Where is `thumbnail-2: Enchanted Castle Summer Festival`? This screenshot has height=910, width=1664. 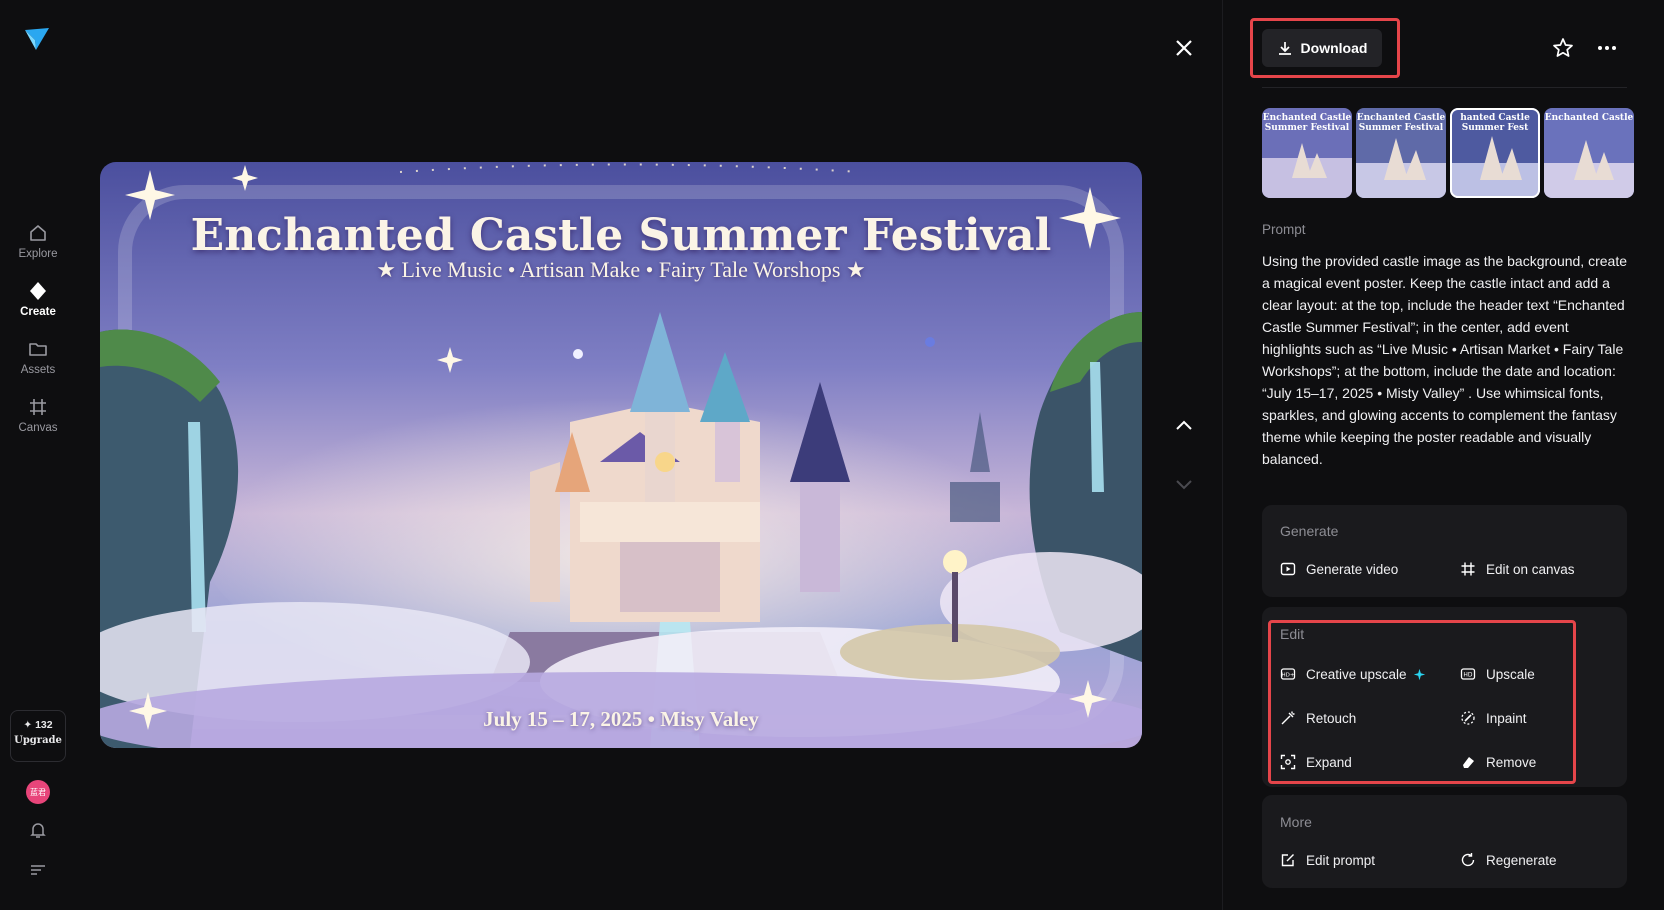
thumbnail-2: Enchanted Castle Summer Festival is located at coordinates (1401, 153).